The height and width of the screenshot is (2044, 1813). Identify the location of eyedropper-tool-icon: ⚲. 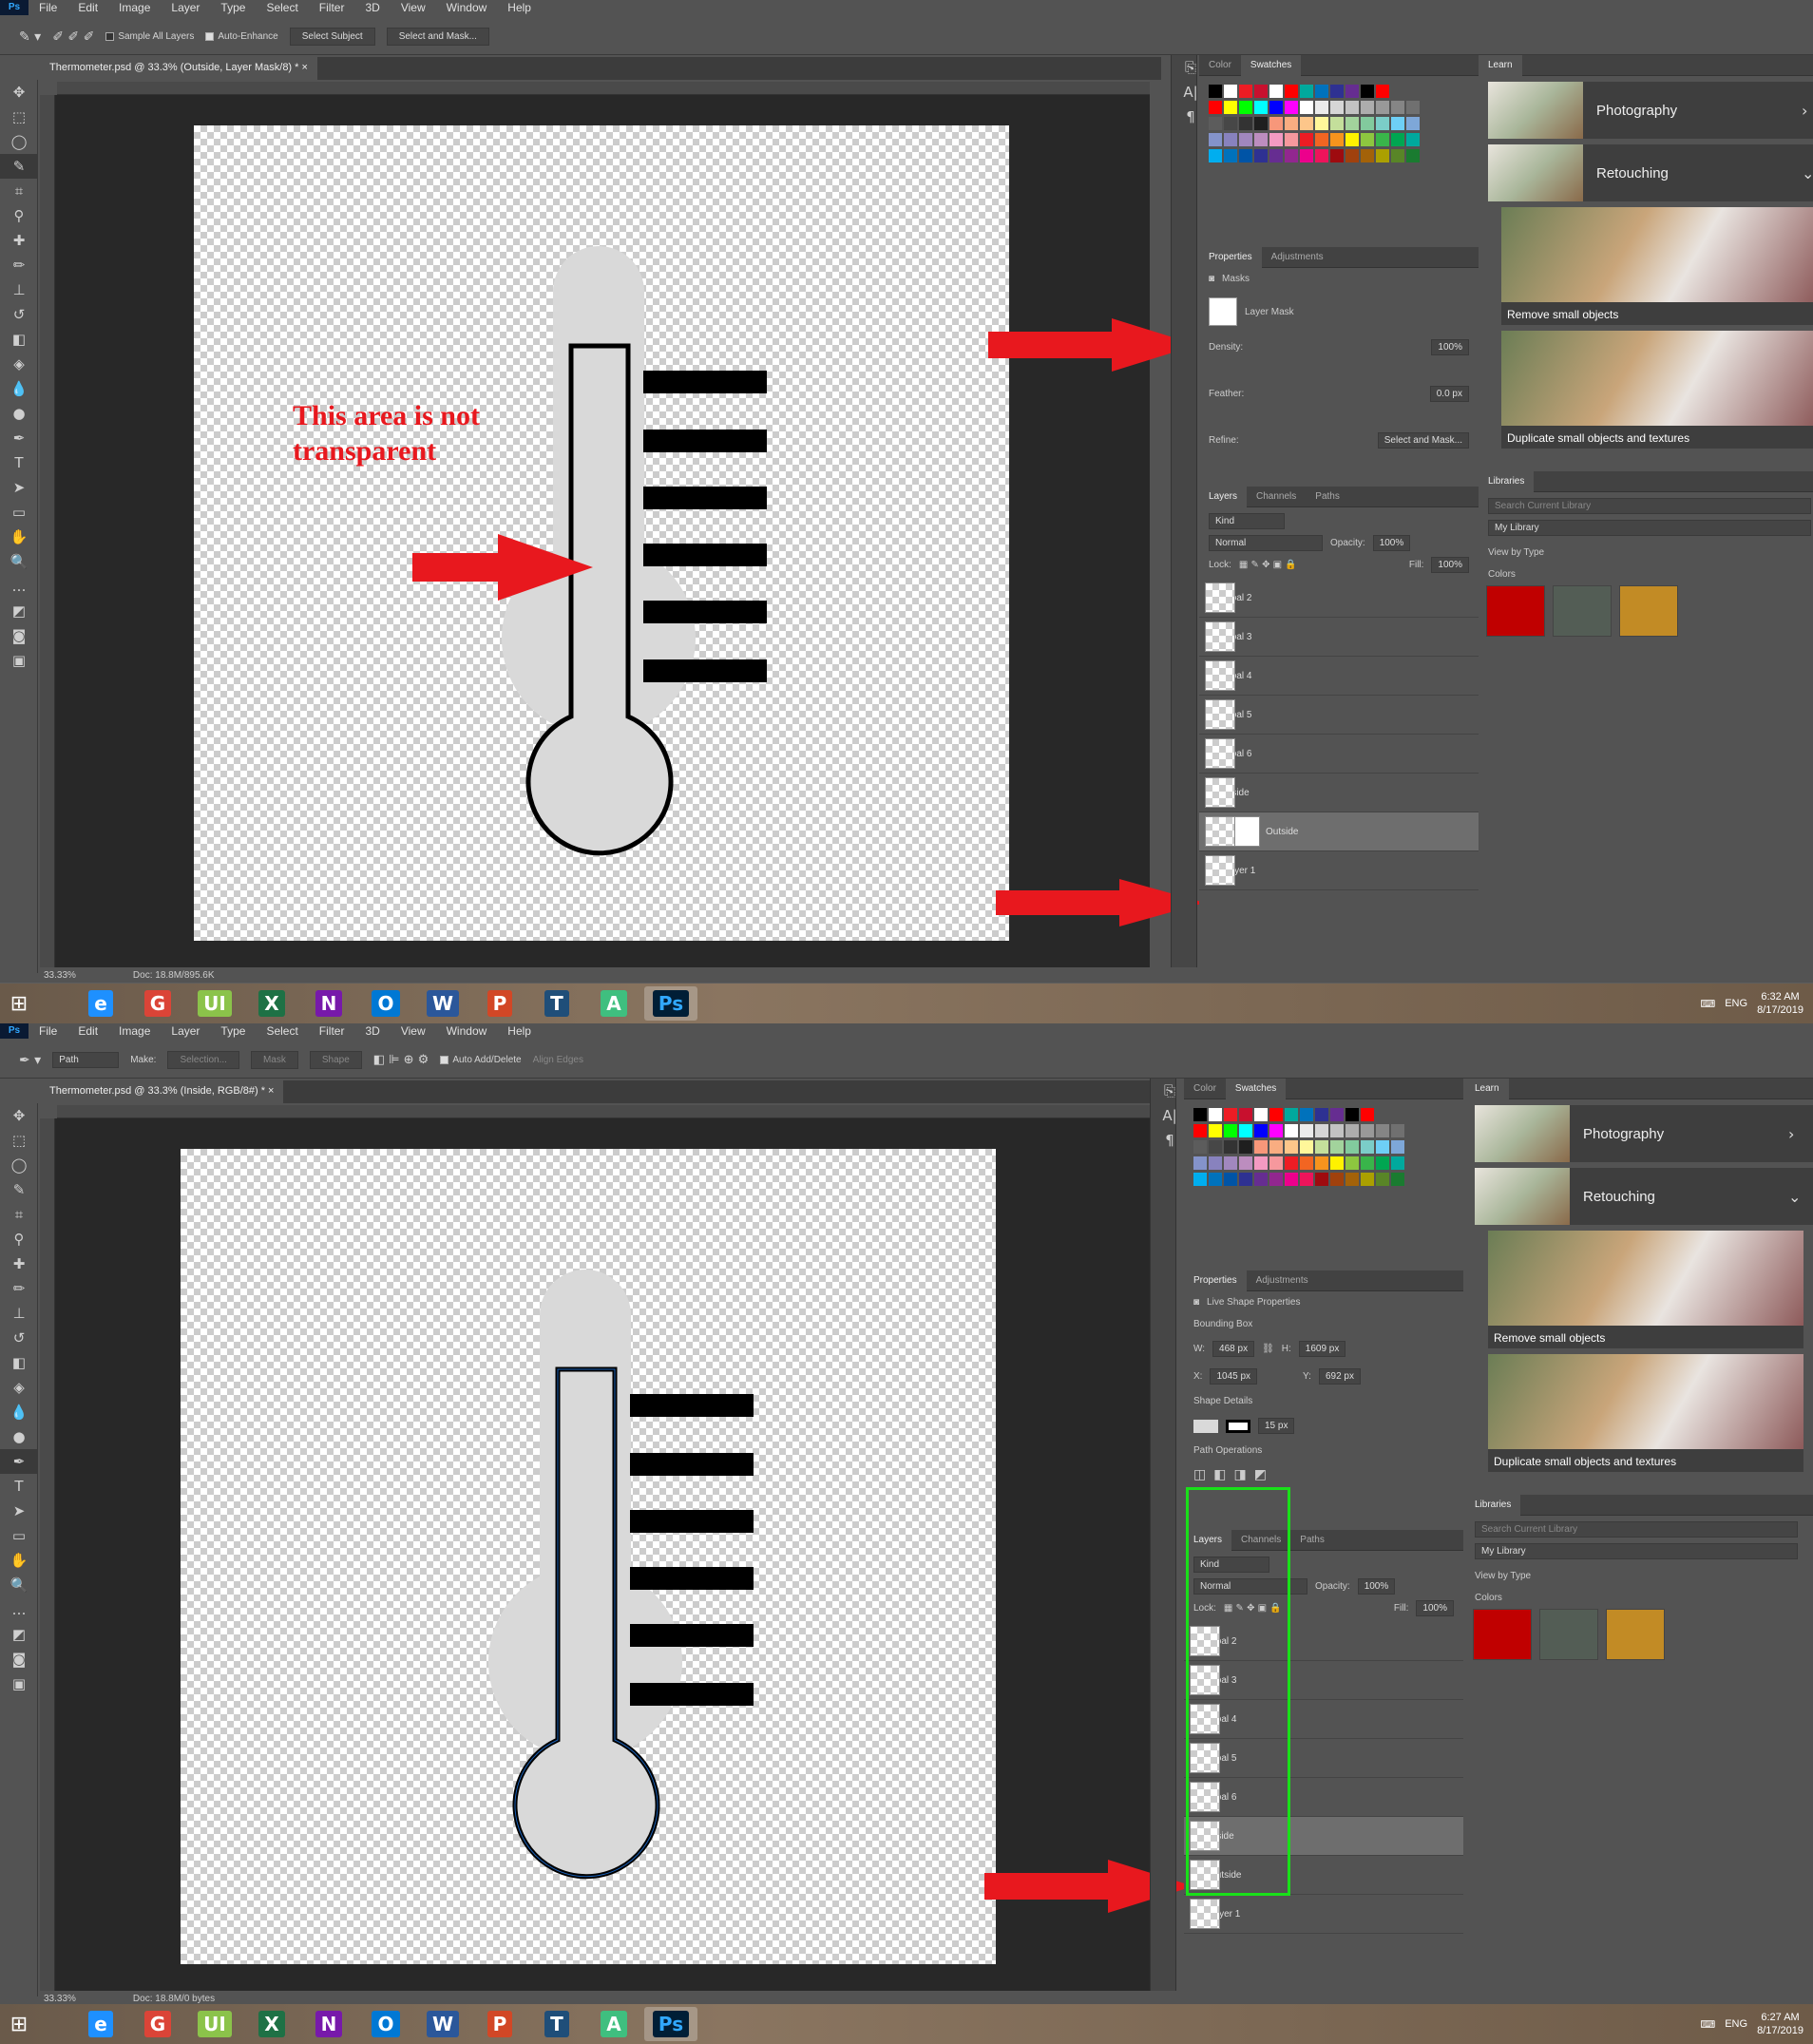
(19, 1239).